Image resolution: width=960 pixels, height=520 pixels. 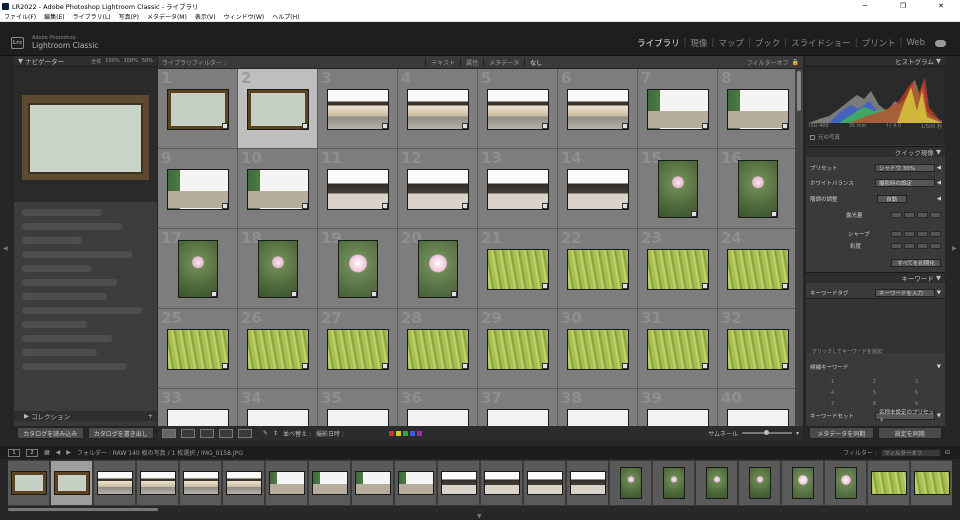 What do you see at coordinates (658, 43) in the screenshot?
I see `module-library: ライブラリ` at bounding box center [658, 43].